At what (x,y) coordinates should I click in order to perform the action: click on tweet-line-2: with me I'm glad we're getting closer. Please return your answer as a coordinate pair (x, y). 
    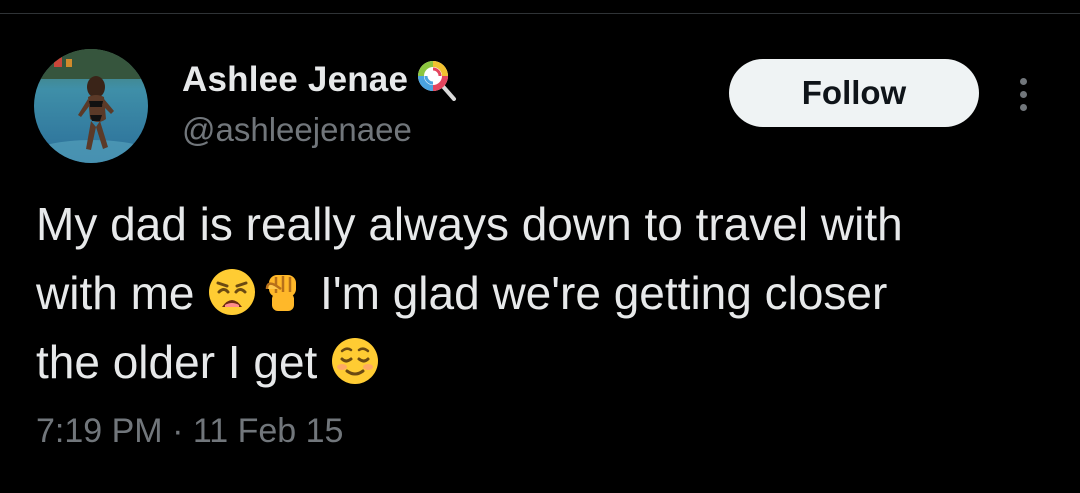
    Looking at the image, I should click on (541, 293).